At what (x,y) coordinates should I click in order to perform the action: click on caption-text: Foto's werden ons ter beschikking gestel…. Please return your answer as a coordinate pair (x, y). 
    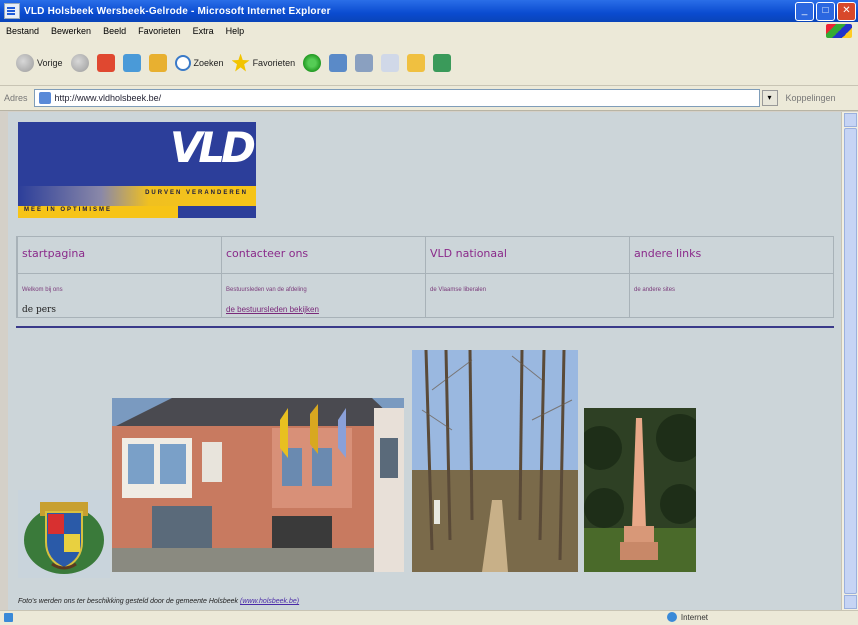
    Looking at the image, I should click on (128, 601).